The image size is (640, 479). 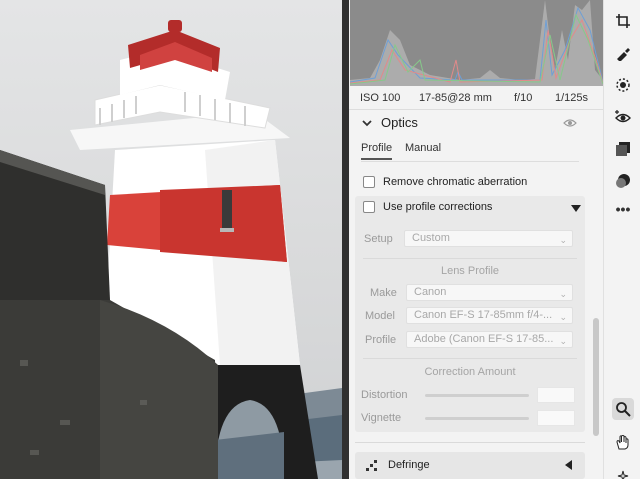 What do you see at coordinates (455, 97) in the screenshot?
I see `focal-length-value: 17-85@28 mm` at bounding box center [455, 97].